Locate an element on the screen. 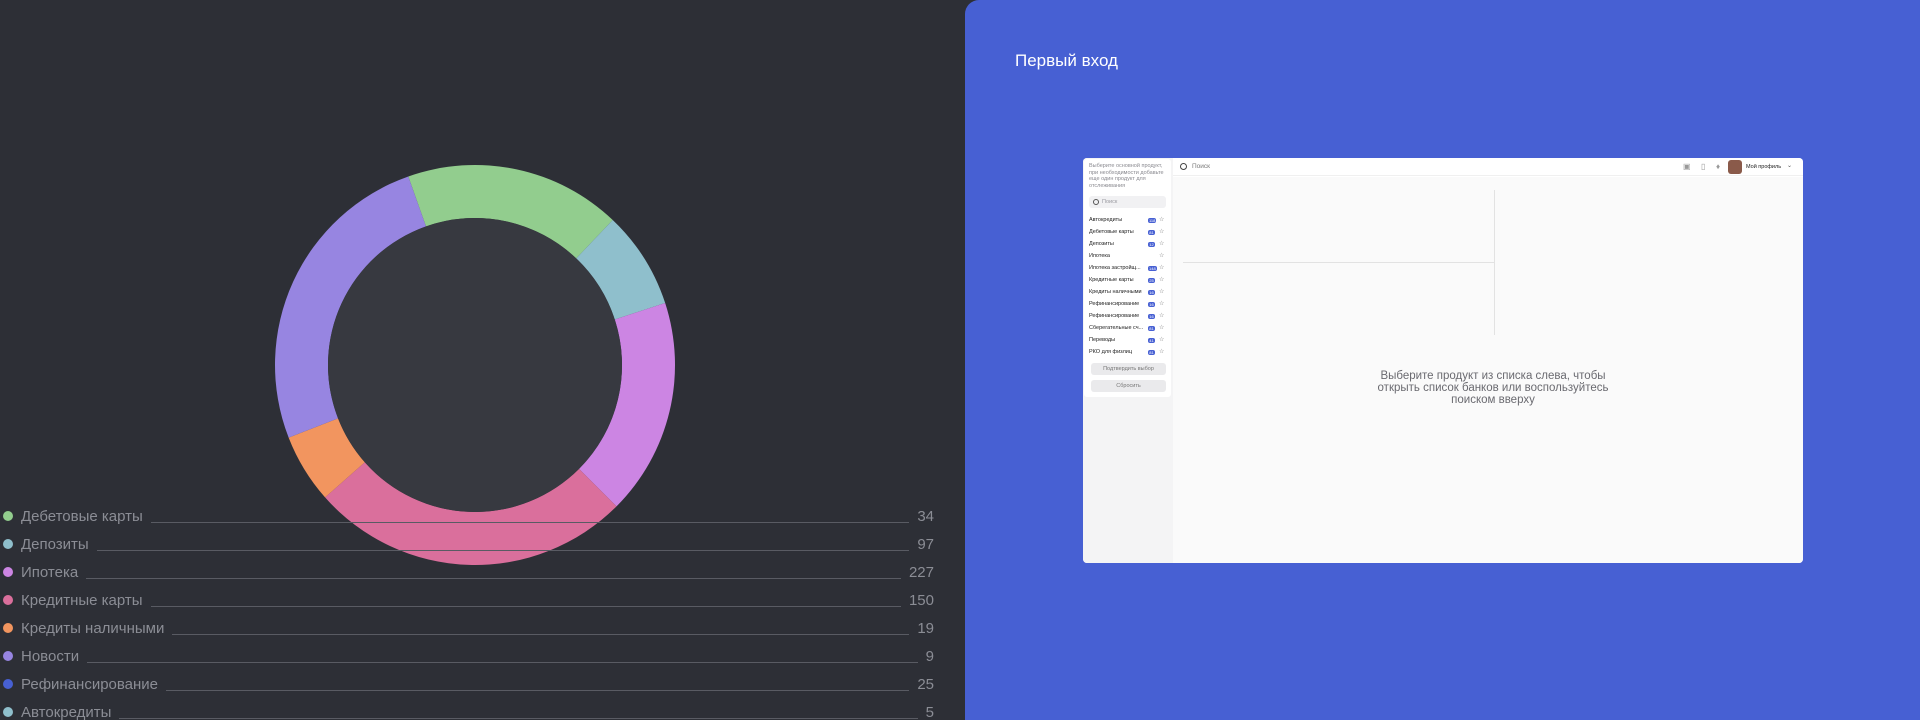 The width and height of the screenshot is (1920, 720). product-list-item: Автокредиты 118 ☆ is located at coordinates (1129, 221).